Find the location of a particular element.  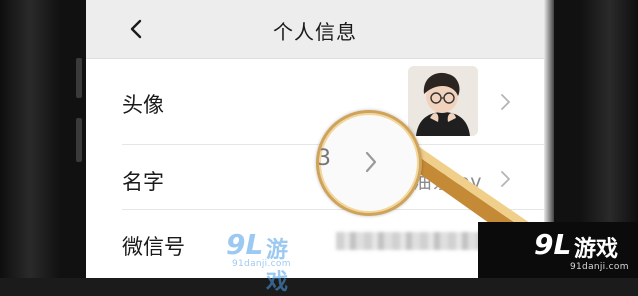

magnifier-lens: 3 is located at coordinates (369, 163).